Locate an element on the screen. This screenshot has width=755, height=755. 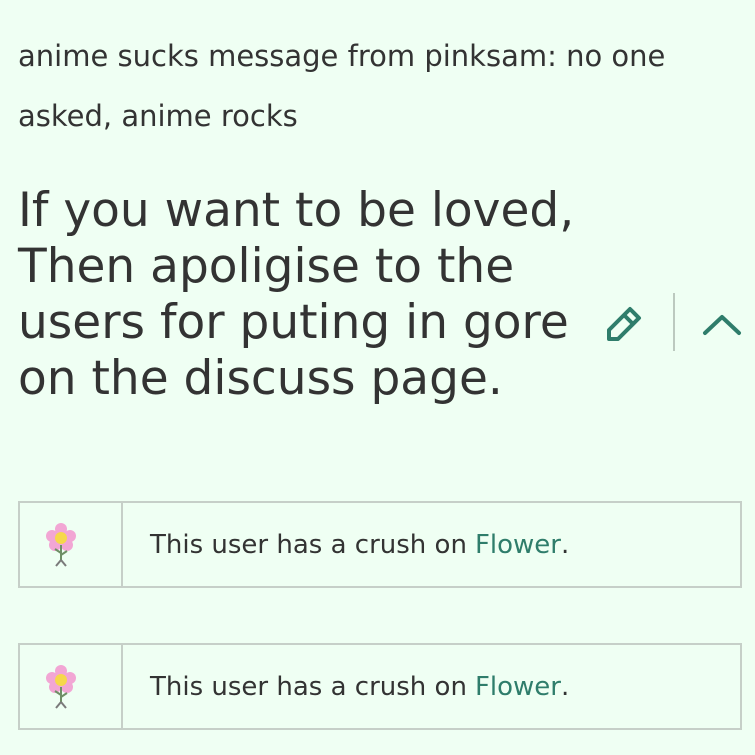
collapse-section-button is located at coordinates (722, 324).